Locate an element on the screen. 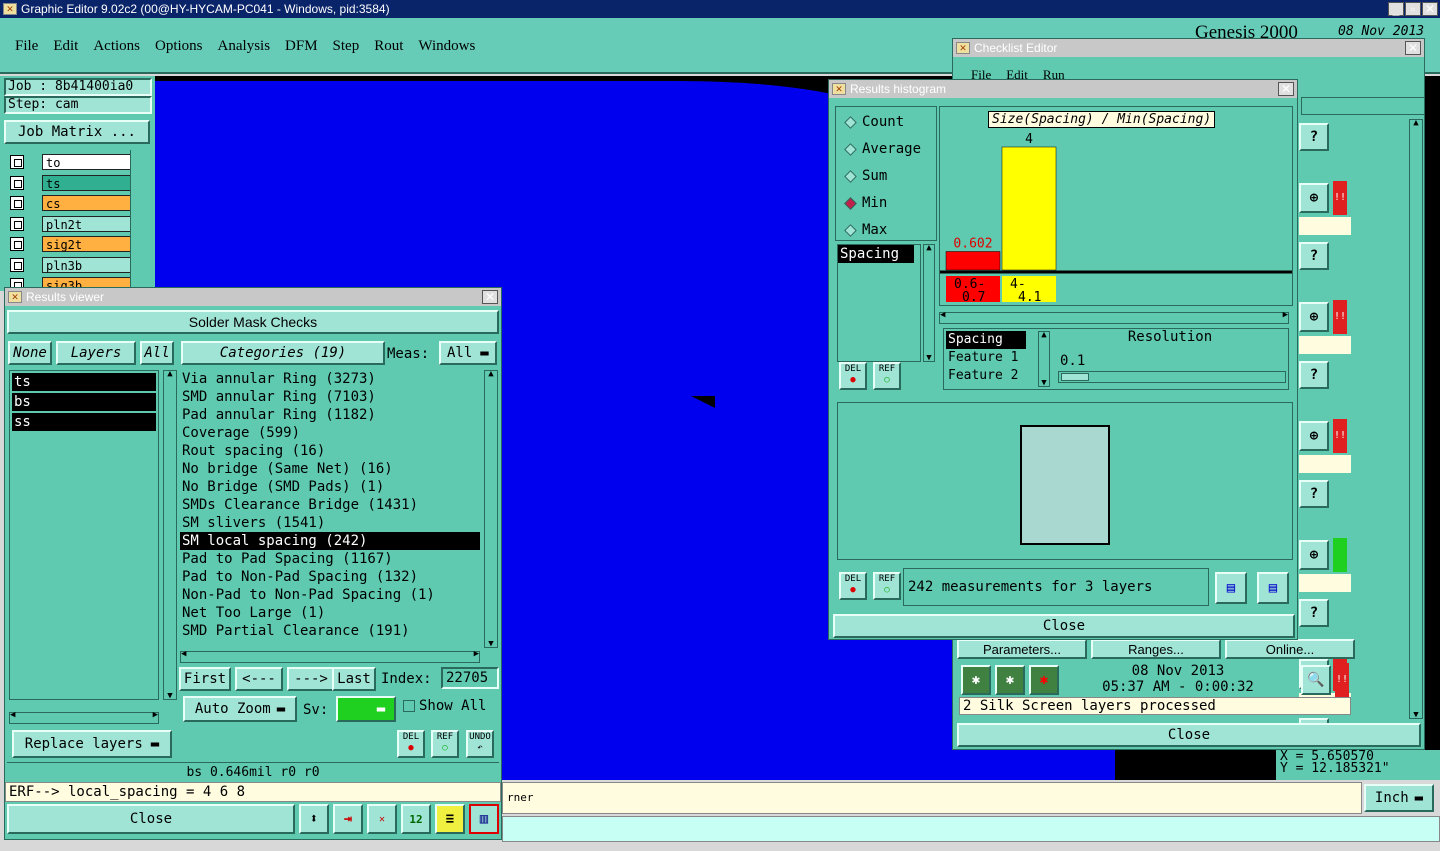  show-all-checkbox is located at coordinates (409, 706).